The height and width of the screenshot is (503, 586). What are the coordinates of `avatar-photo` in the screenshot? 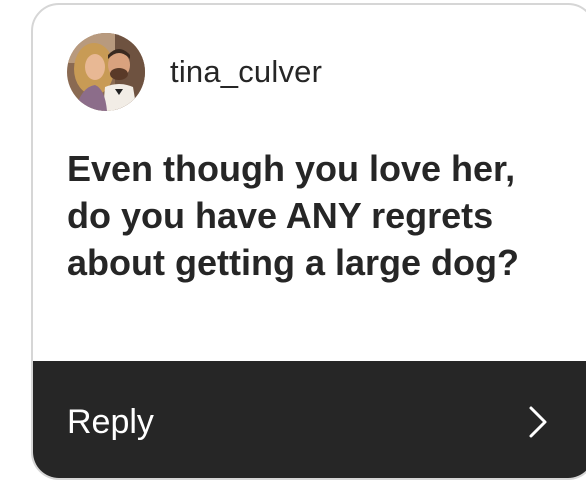 It's located at (106, 72).